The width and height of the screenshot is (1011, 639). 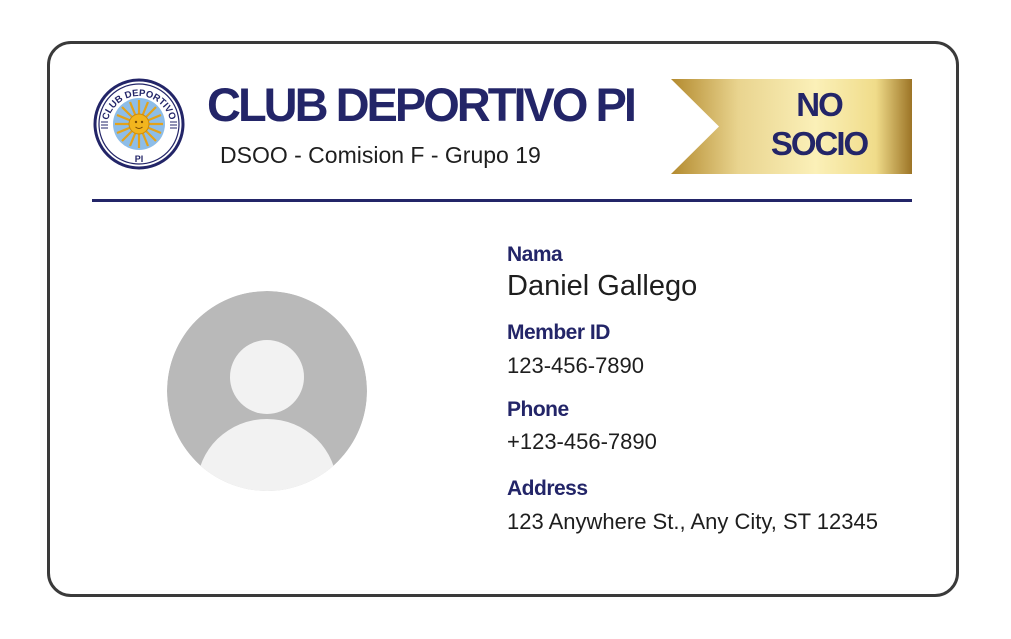 I want to click on address-value: 123 Anywhere St., Any City, ST 12345, so click(x=692, y=521).